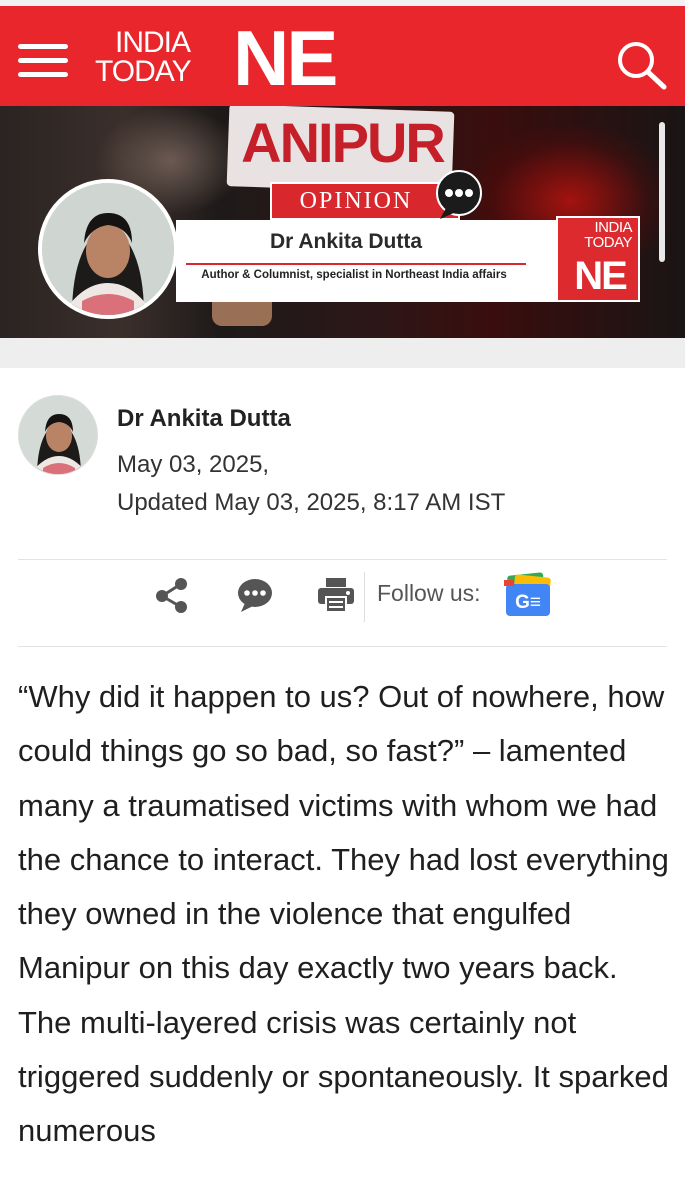  I want to click on updated-date: Updated May 03, 2025, 8:17 AM IST, so click(311, 502).